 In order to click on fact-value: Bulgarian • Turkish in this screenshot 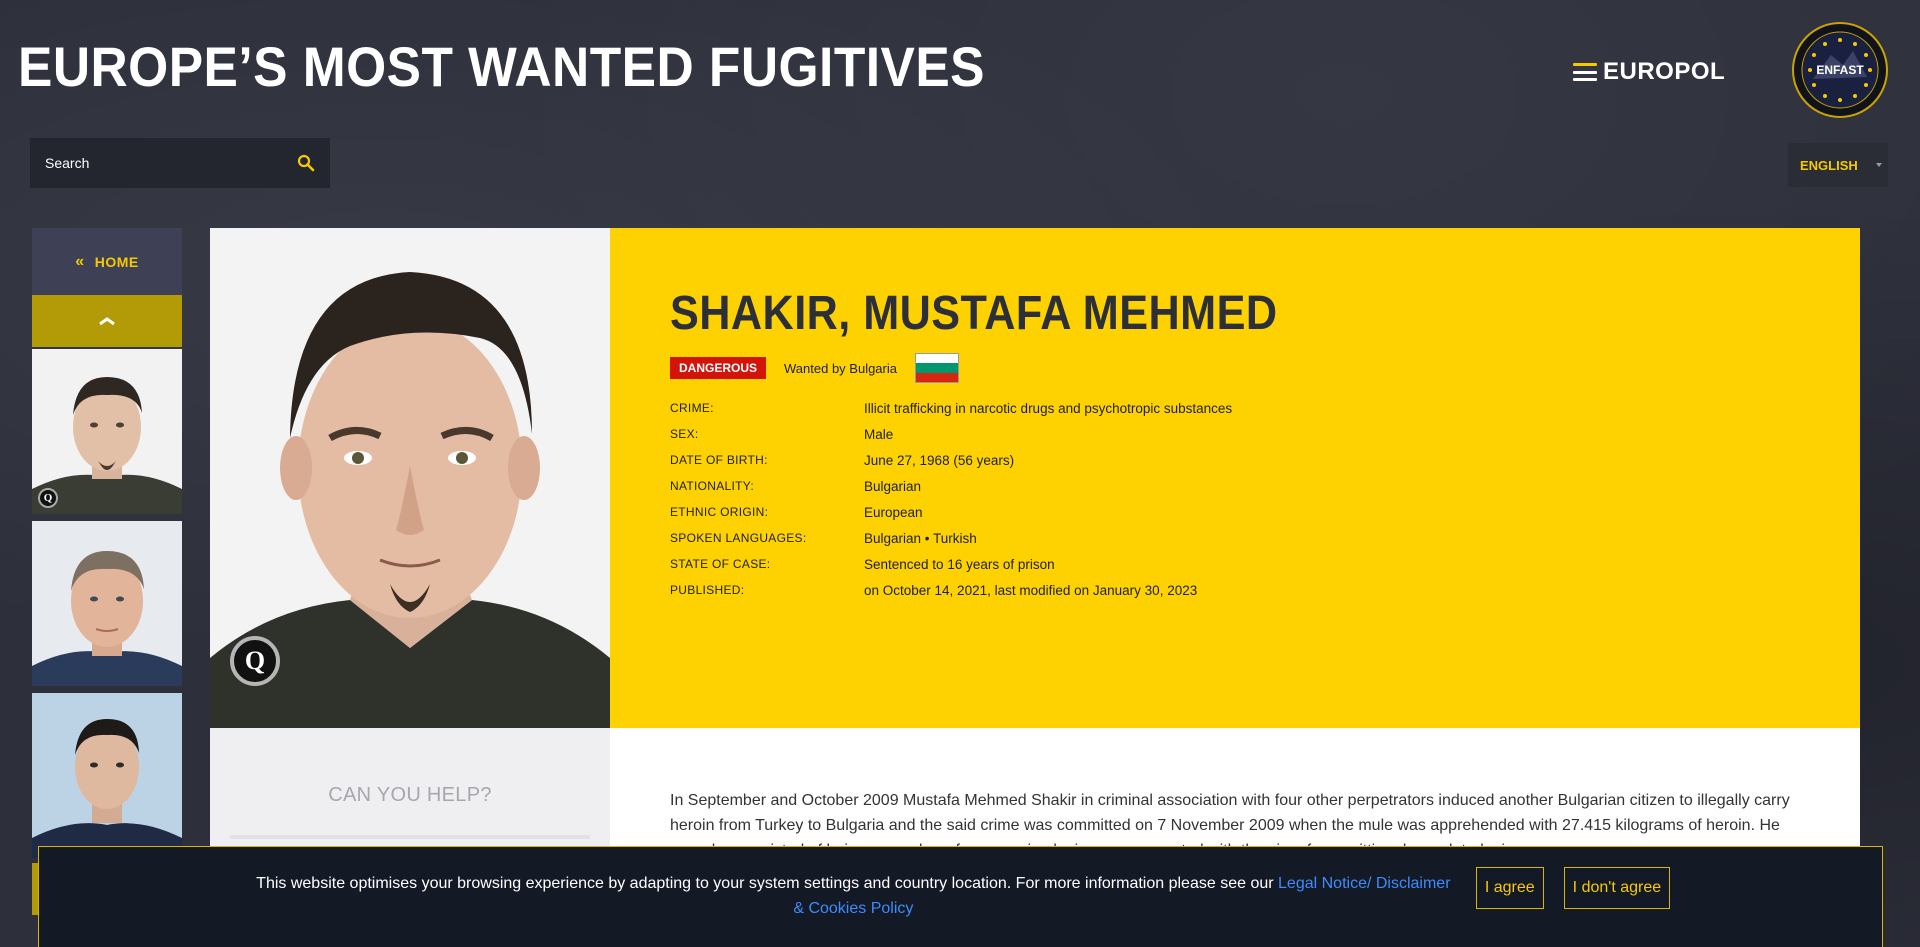, I will do `click(920, 538)`.